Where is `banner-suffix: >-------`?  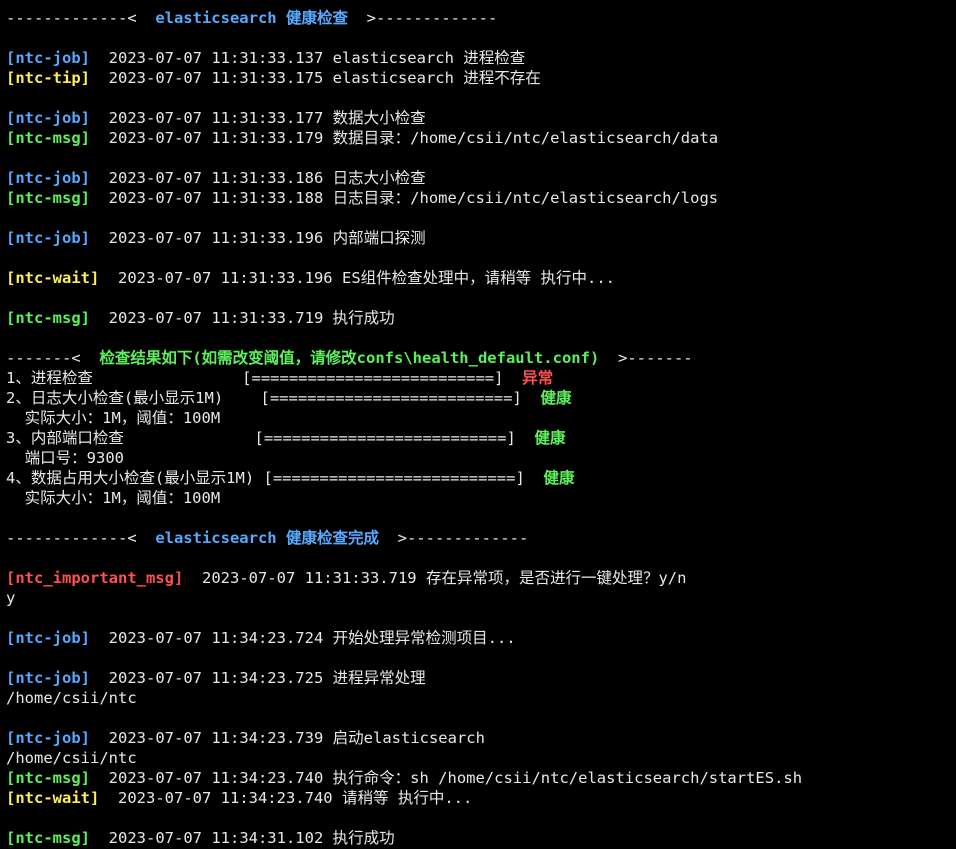
banner-suffix: >------- is located at coordinates (646, 358).